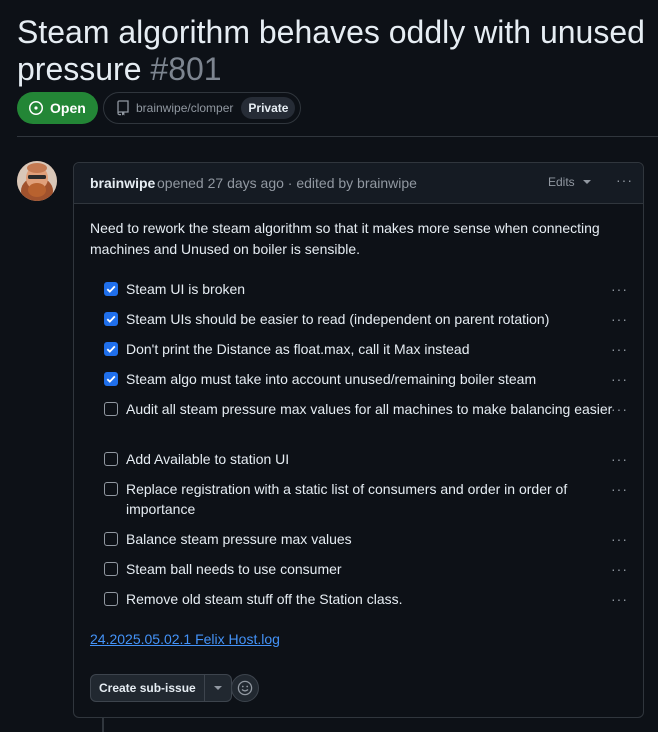  Describe the element at coordinates (364, 569) in the screenshot. I see `task-item: Steam ball needs to use consumer` at that location.